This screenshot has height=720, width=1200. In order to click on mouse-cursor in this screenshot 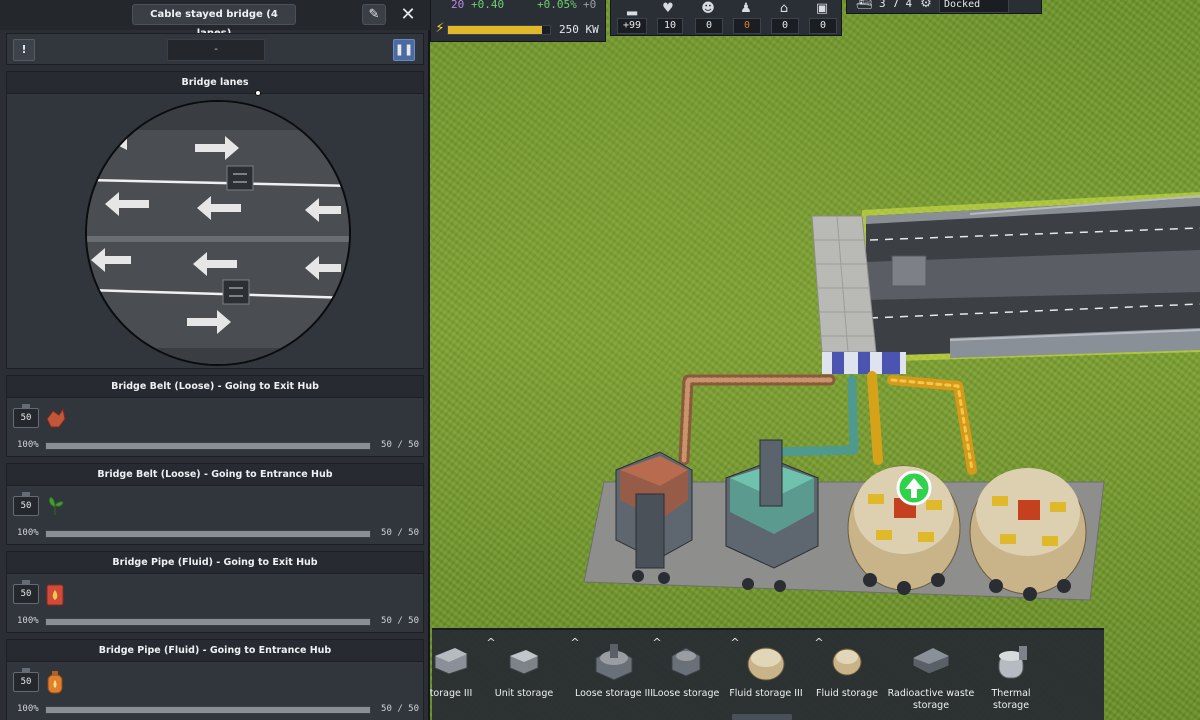, I will do `click(258, 93)`.